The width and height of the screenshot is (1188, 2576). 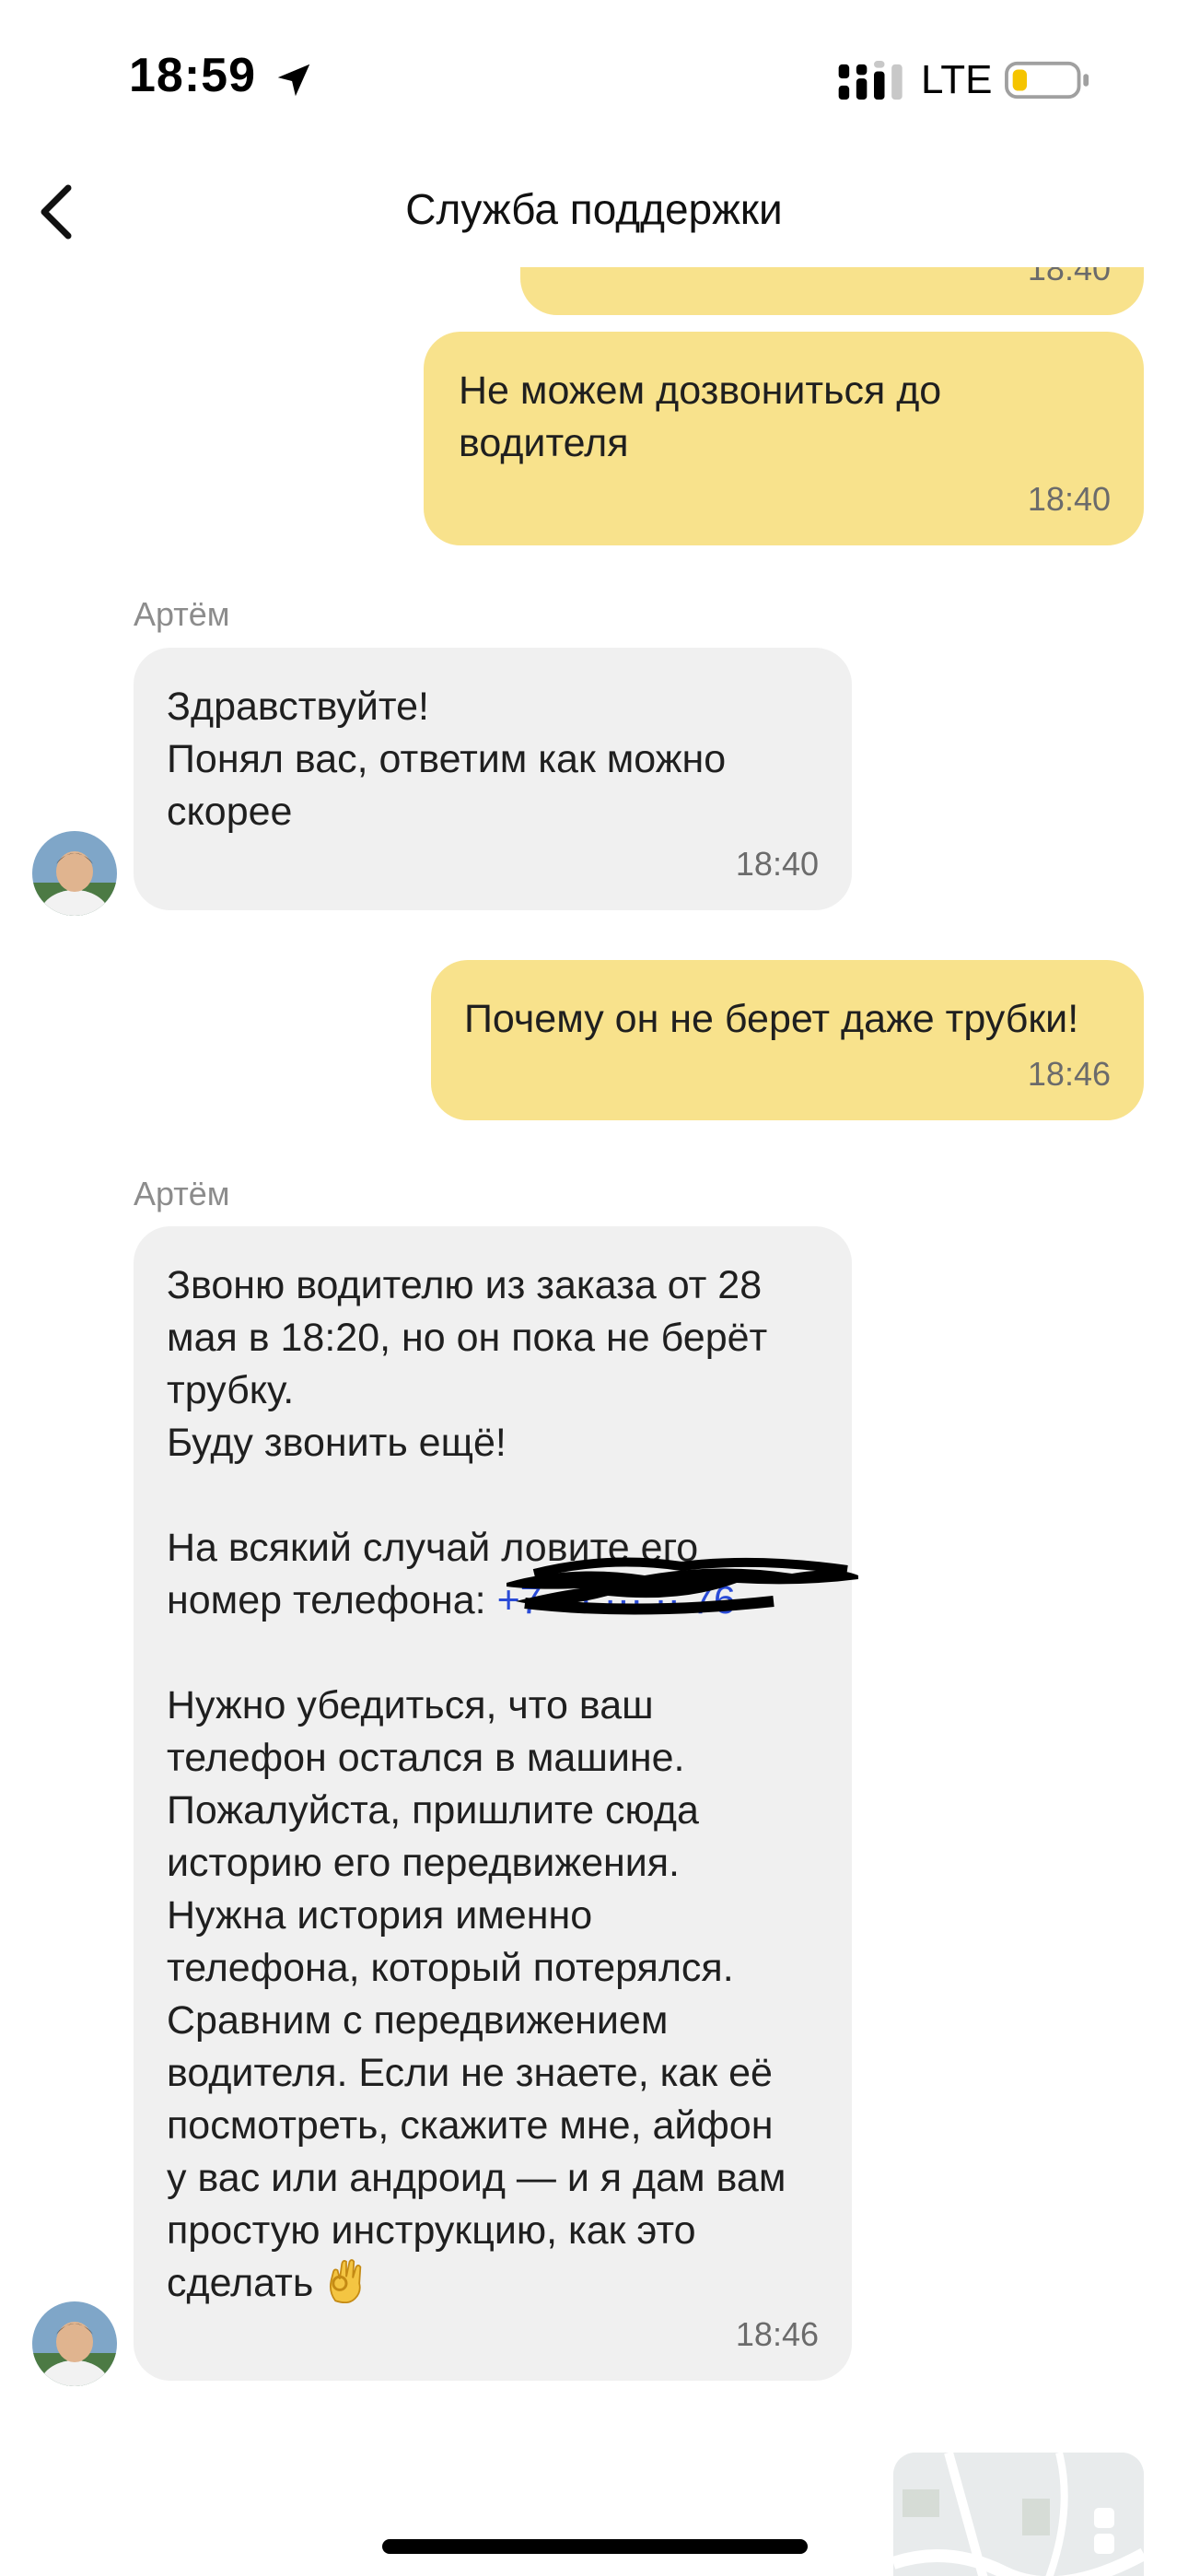 I want to click on battery-icon, so click(x=1047, y=80).